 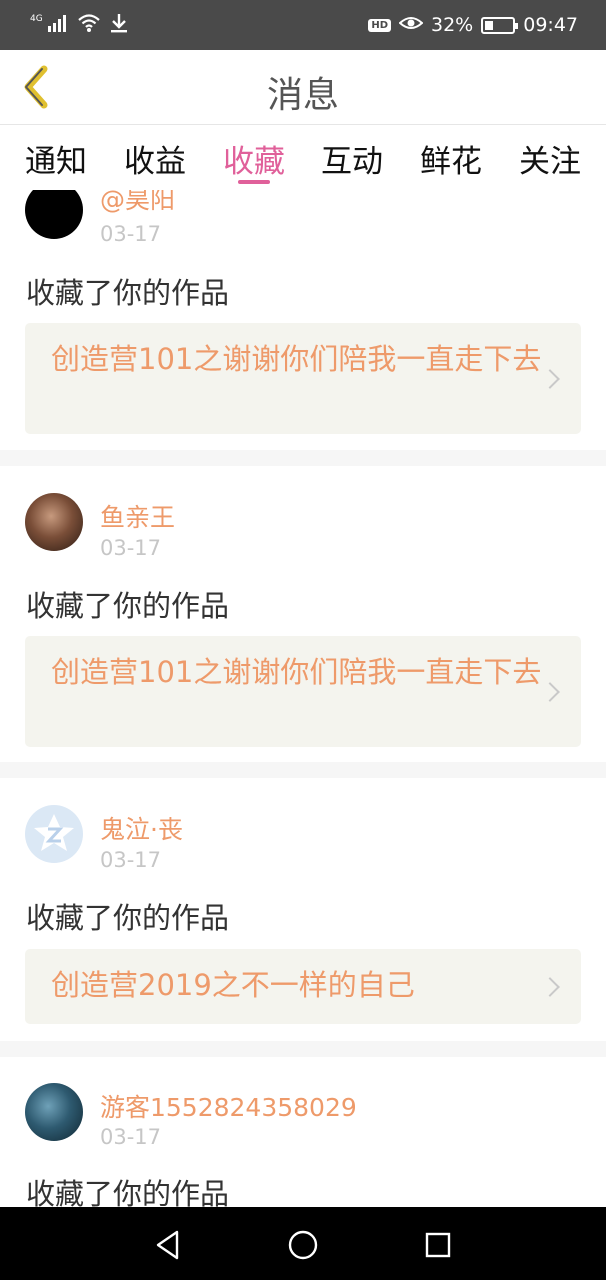 I want to click on nav-recents-button, so click(x=438, y=1245).